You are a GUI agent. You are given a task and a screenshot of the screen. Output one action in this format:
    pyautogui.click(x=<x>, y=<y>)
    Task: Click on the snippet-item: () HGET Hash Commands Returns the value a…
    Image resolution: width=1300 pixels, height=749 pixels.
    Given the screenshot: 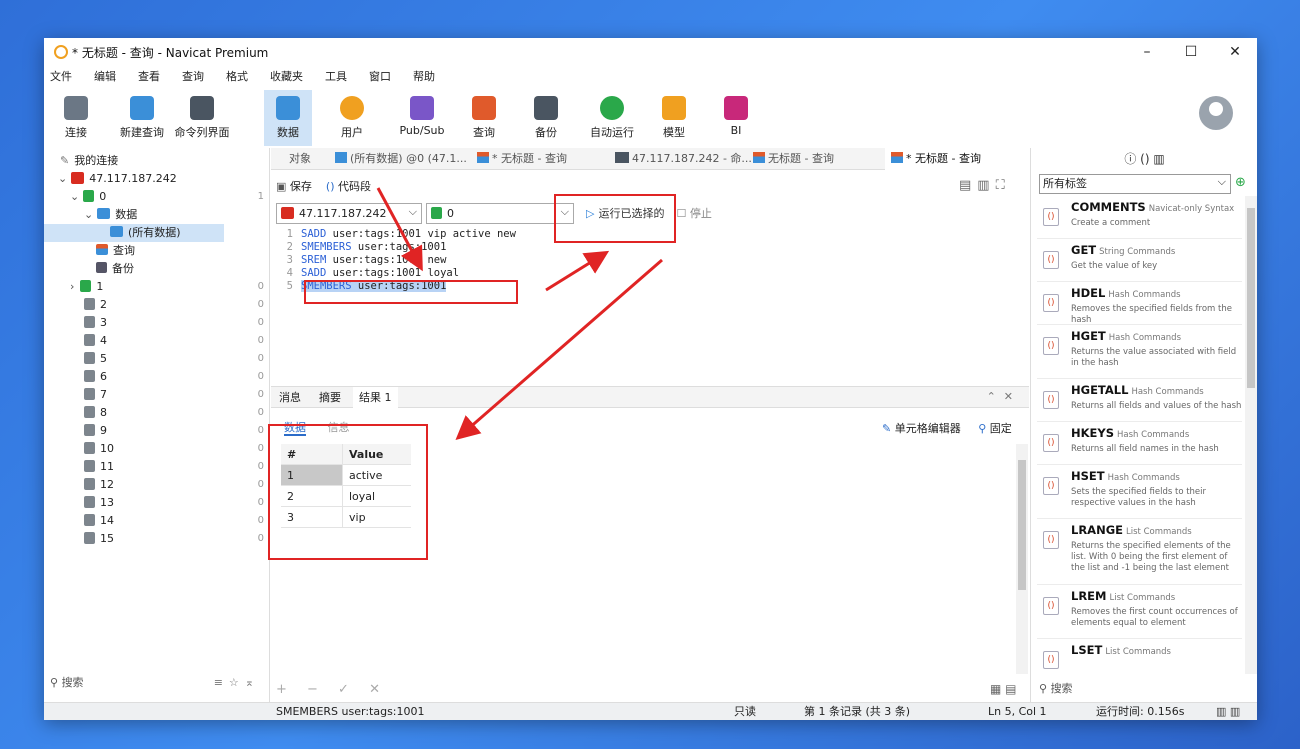 What is the action you would take?
    pyautogui.click(x=1139, y=352)
    